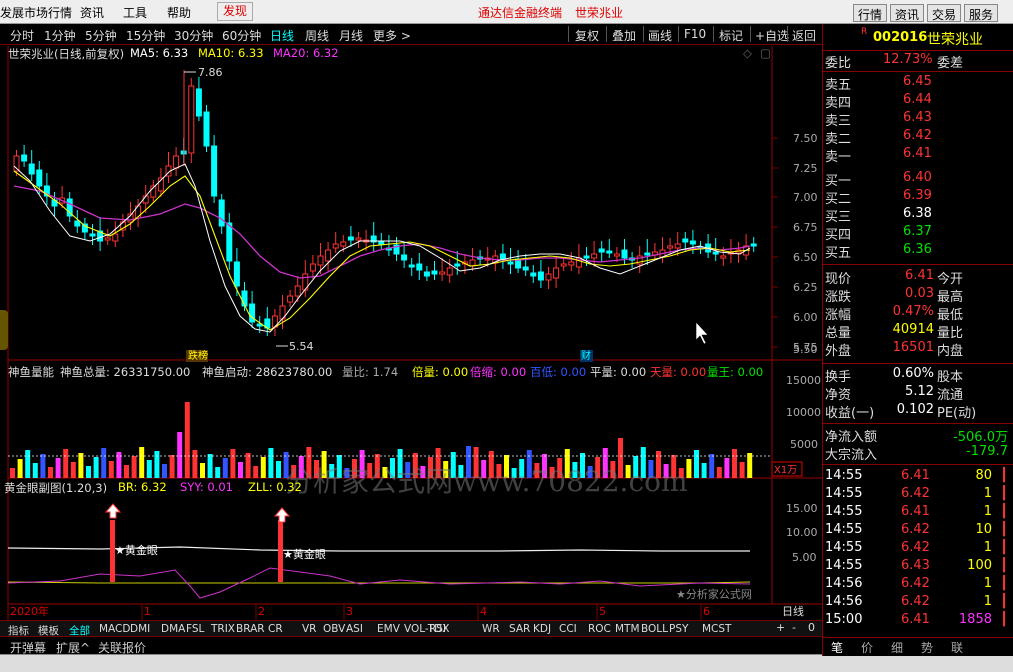  What do you see at coordinates (101, 35) in the screenshot?
I see `tab-5min: 5分钟` at bounding box center [101, 35].